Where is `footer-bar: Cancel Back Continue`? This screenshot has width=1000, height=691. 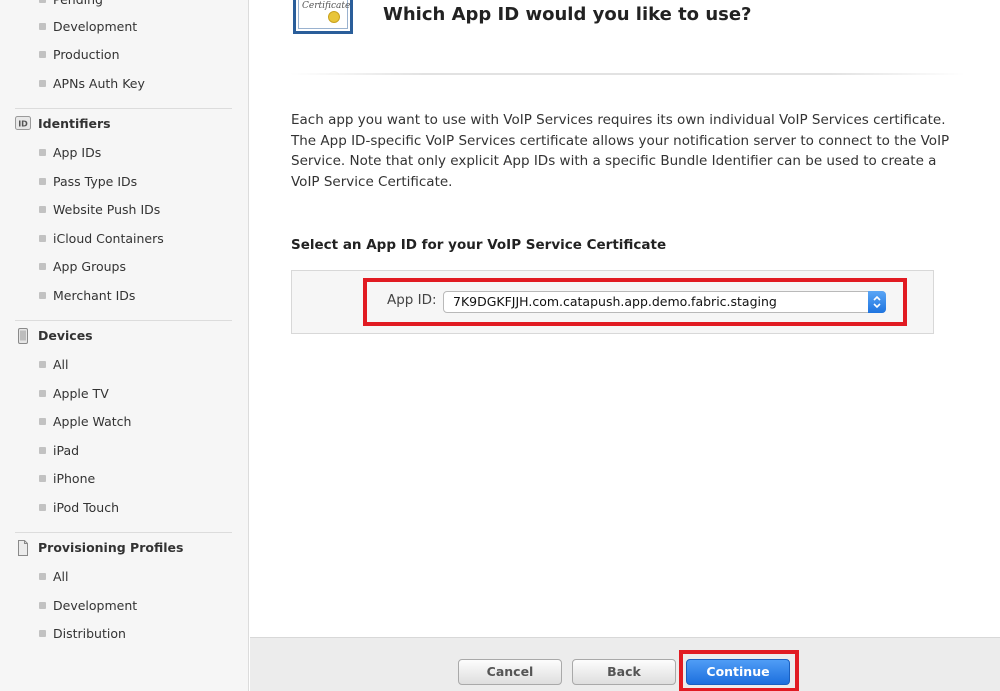
footer-bar: Cancel Back Continue is located at coordinates (625, 664).